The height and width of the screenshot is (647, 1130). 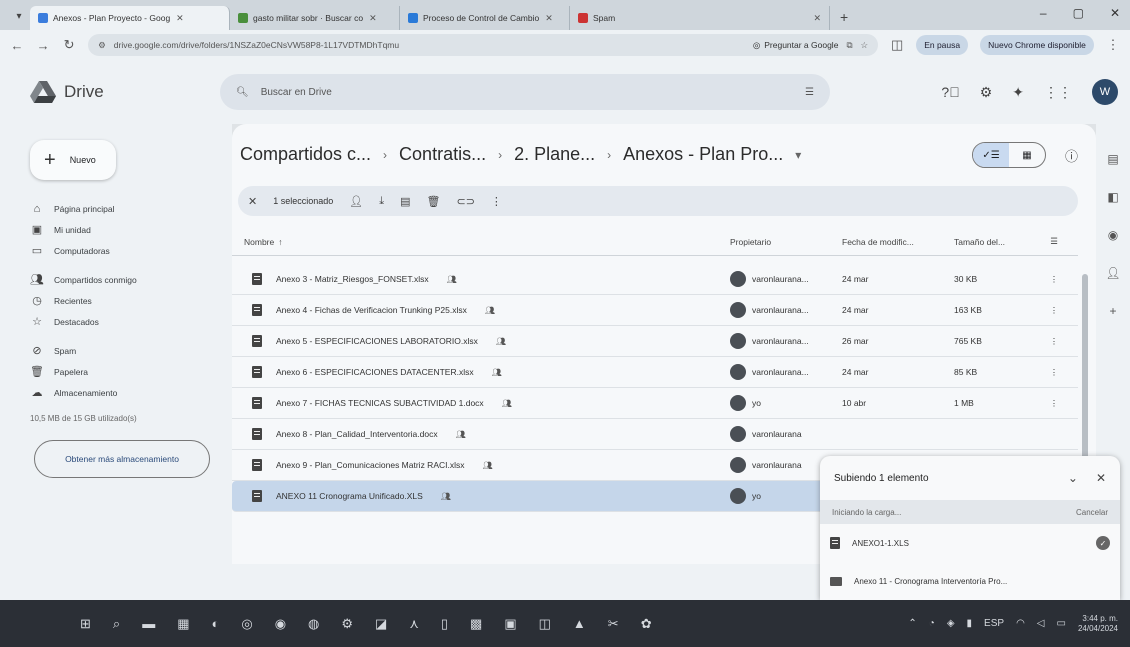 What do you see at coordinates (579, 623) in the screenshot?
I see `photos-icon: ▲` at bounding box center [579, 623].